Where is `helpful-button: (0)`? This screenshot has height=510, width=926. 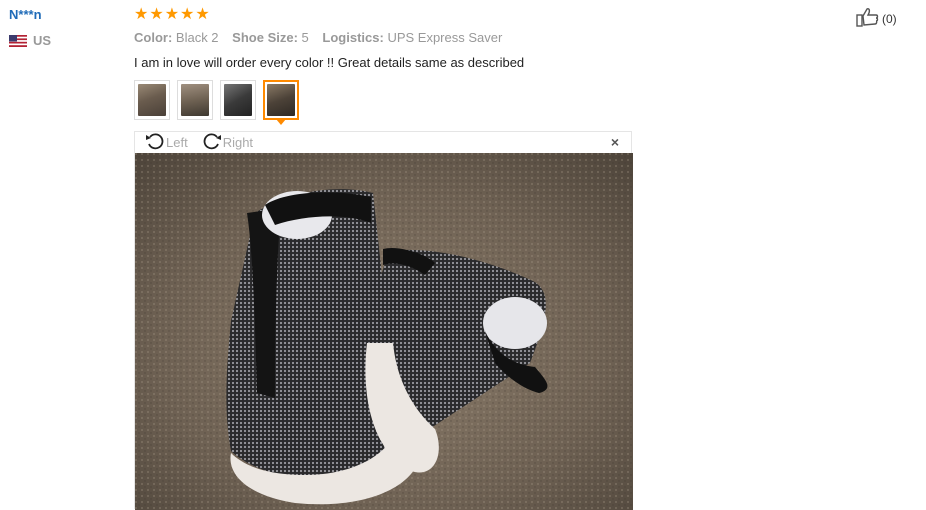 helpful-button: (0) is located at coordinates (876, 18).